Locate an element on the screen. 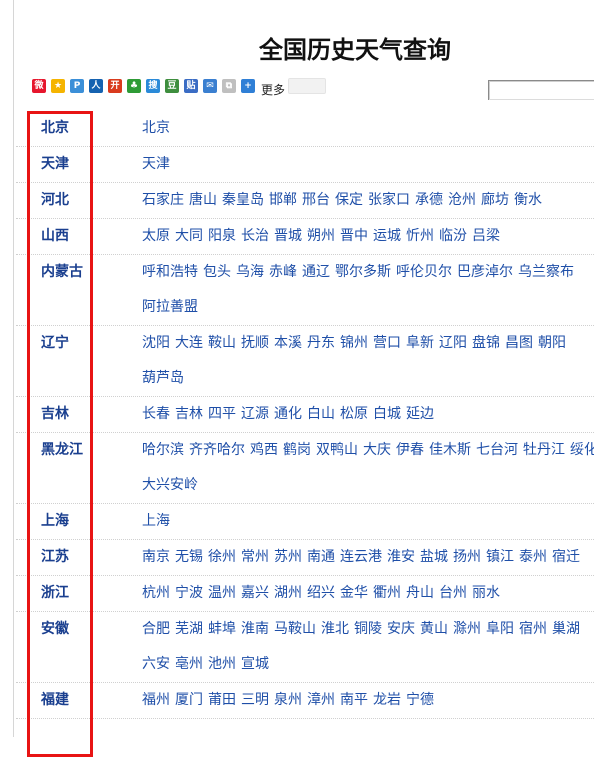 This screenshot has height=757, width=594. city-link: 宁波 is located at coordinates (189, 593).